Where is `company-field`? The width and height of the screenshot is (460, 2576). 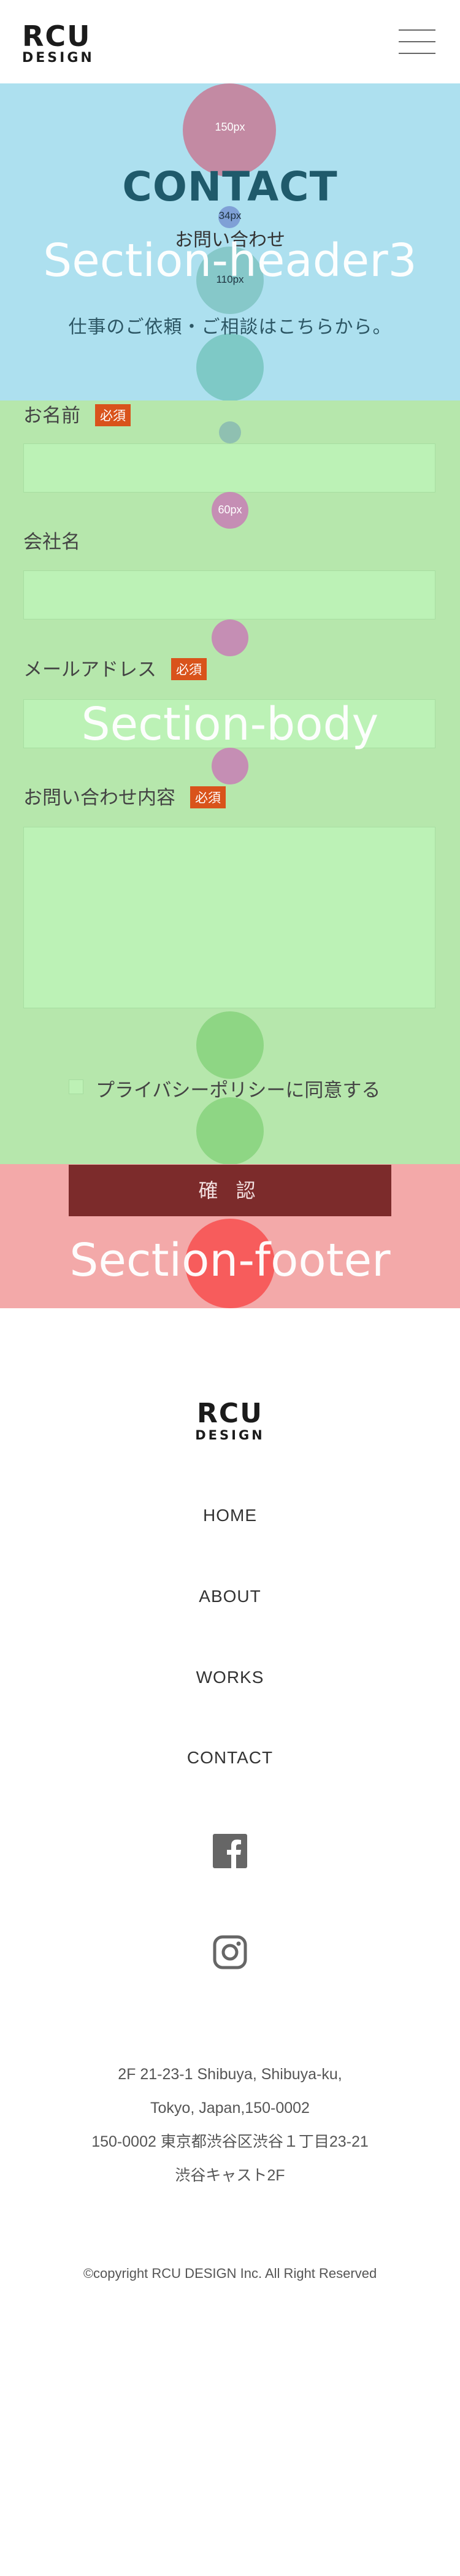
company-field is located at coordinates (229, 594).